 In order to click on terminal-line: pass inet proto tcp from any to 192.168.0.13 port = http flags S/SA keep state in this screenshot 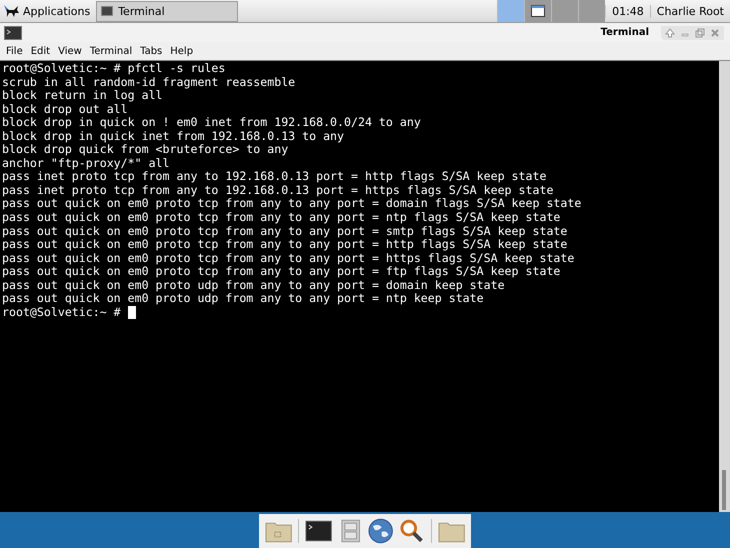, I will do `click(275, 177)`.